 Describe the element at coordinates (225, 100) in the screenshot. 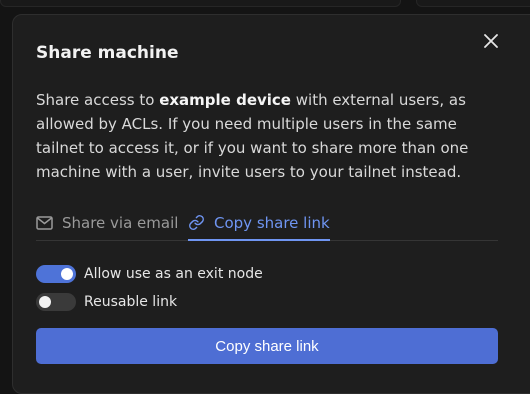

I see `device-name: example device` at that location.